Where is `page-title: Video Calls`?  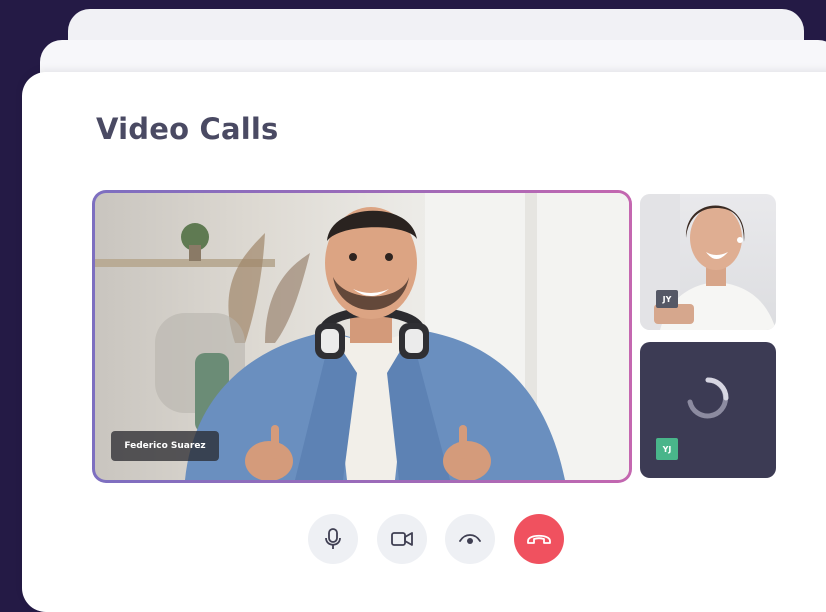
page-title: Video Calls is located at coordinates (187, 129).